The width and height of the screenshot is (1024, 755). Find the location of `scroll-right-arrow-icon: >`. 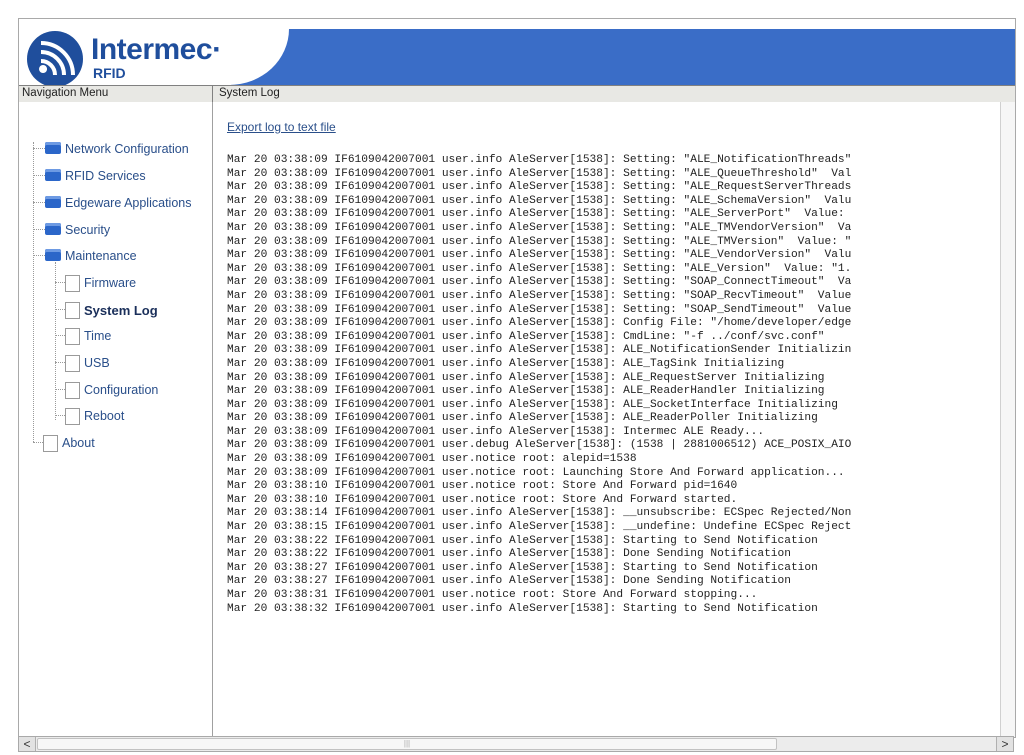

scroll-right-arrow-icon: > is located at coordinates (1004, 744).